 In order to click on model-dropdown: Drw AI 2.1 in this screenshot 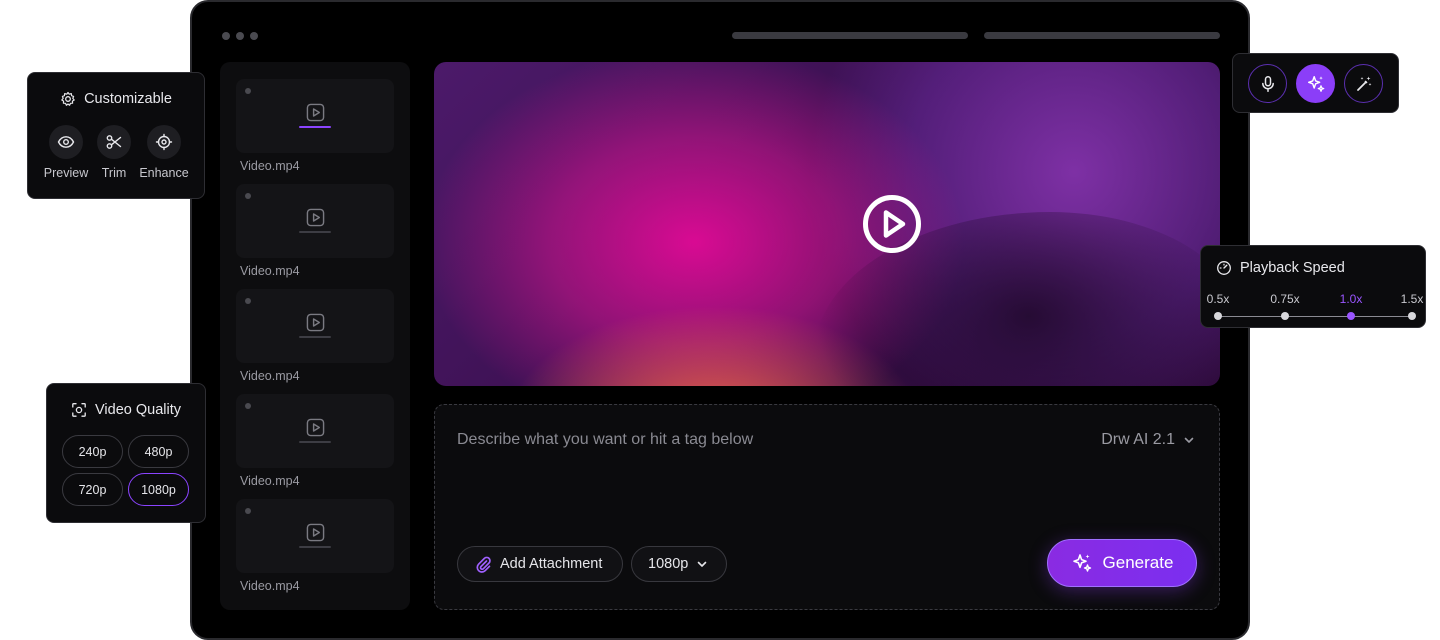, I will do `click(1148, 440)`.